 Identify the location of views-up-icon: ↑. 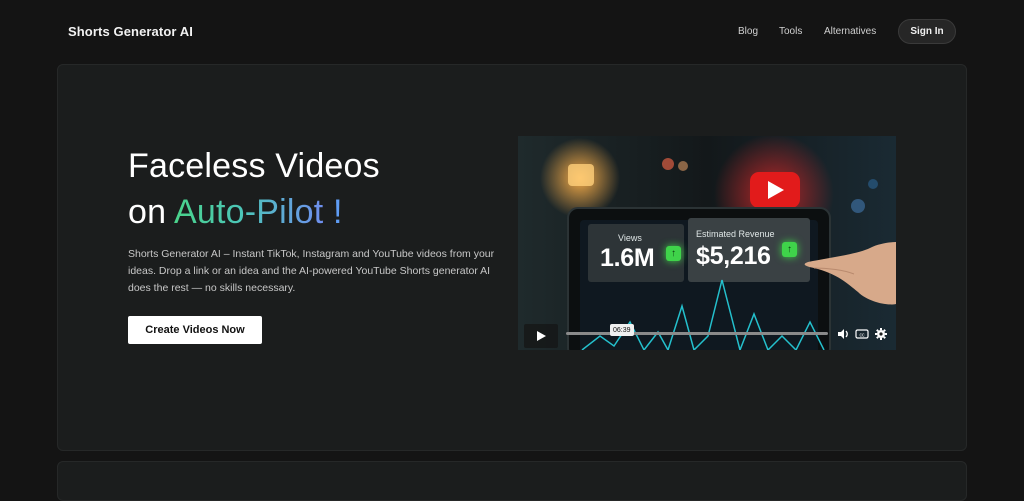
(673, 253).